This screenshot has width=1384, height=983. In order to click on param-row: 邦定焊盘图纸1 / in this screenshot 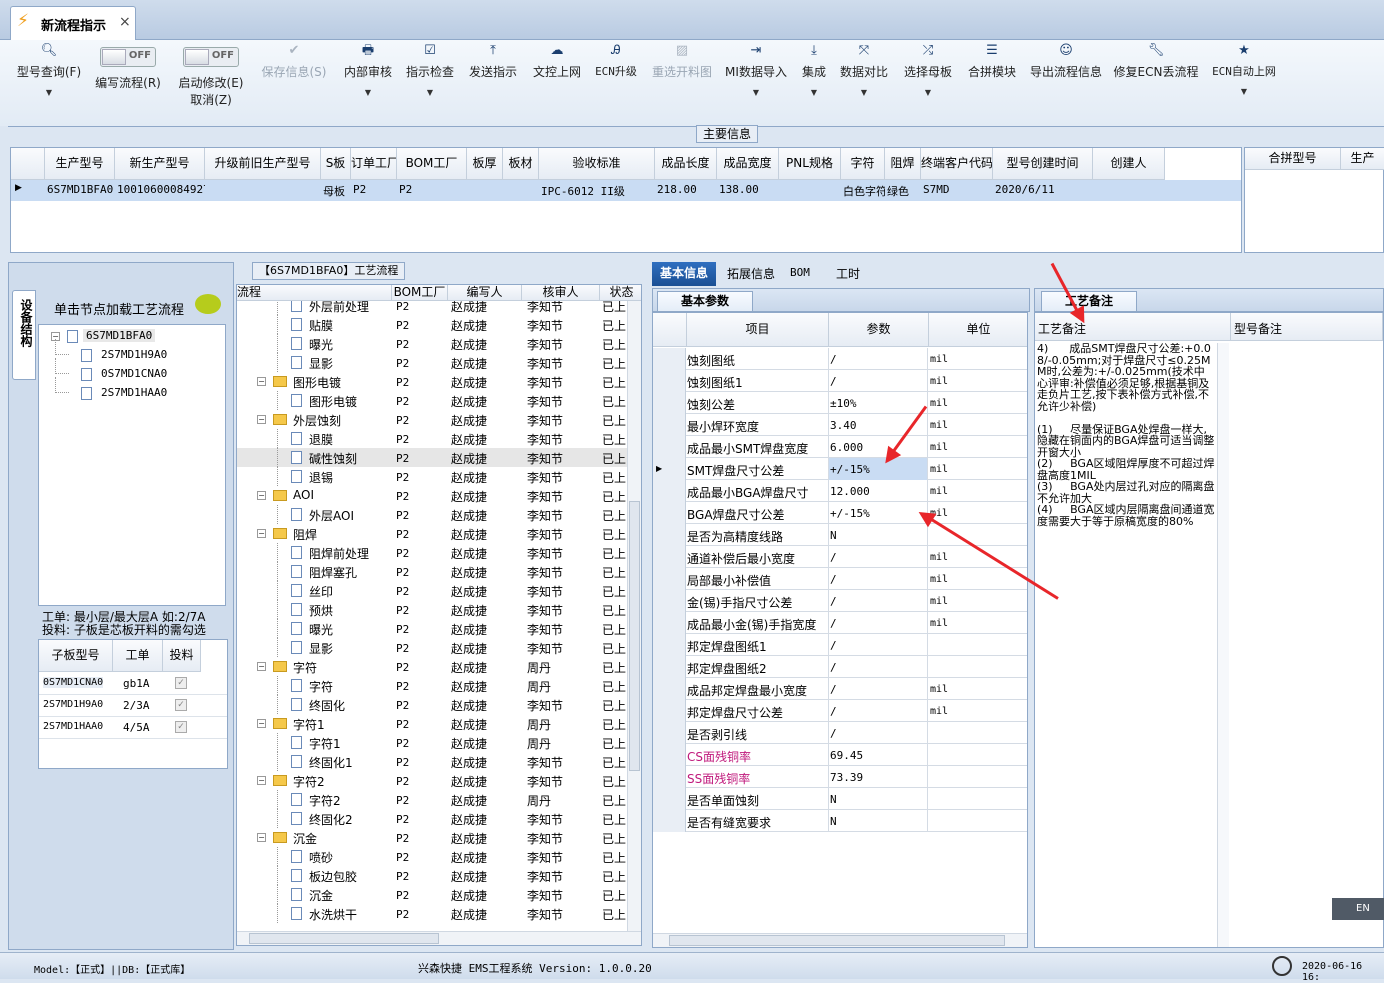, I will do `click(840, 645)`.